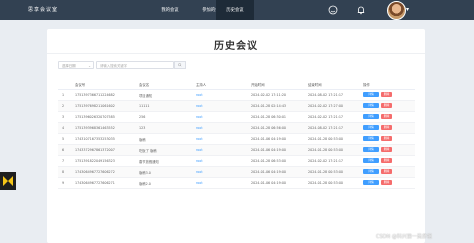 This screenshot has width=474, height=243. I want to click on search-input: 请输入搜索关键字, so click(135, 65).